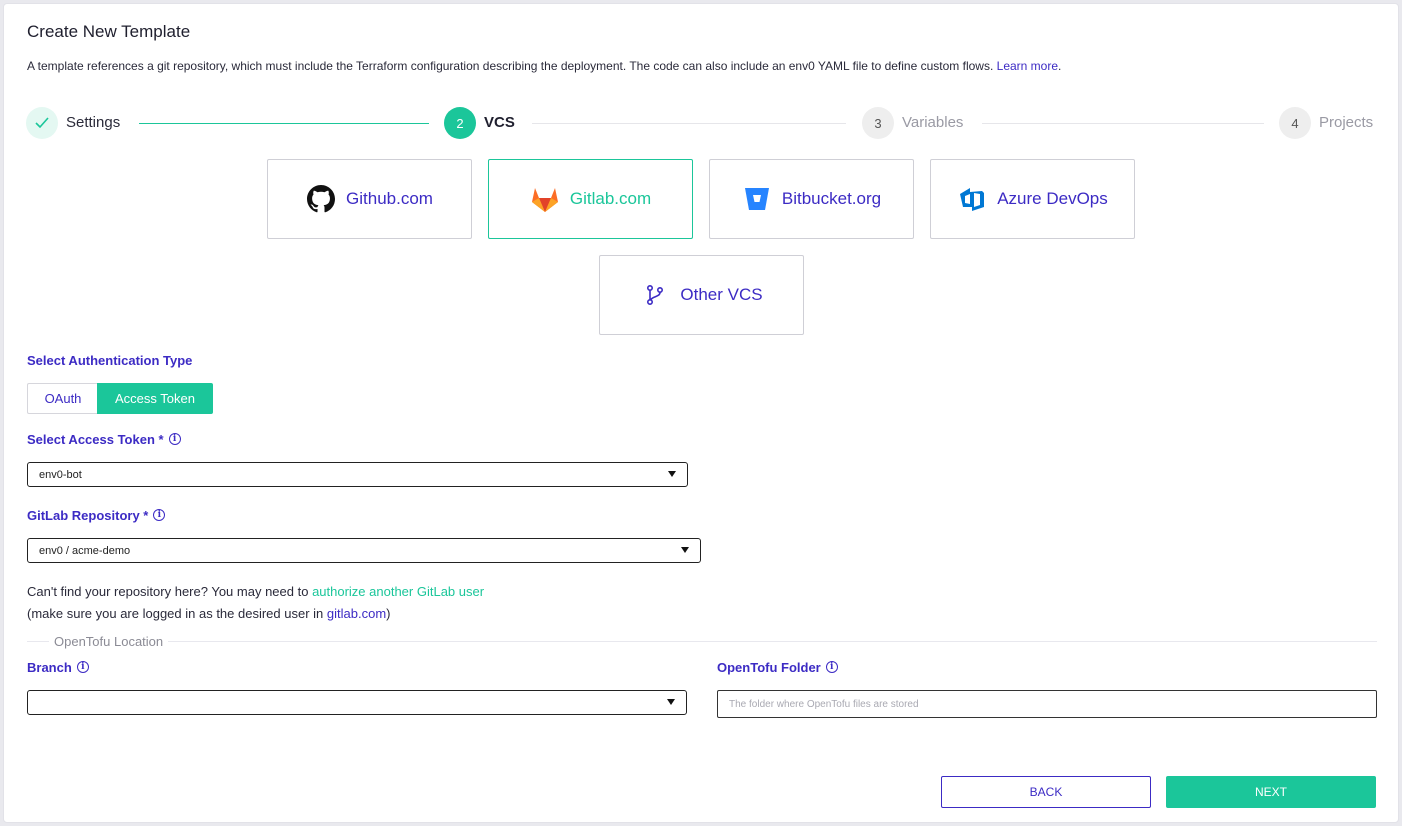  What do you see at coordinates (499, 122) in the screenshot?
I see `step-2-label: VCS` at bounding box center [499, 122].